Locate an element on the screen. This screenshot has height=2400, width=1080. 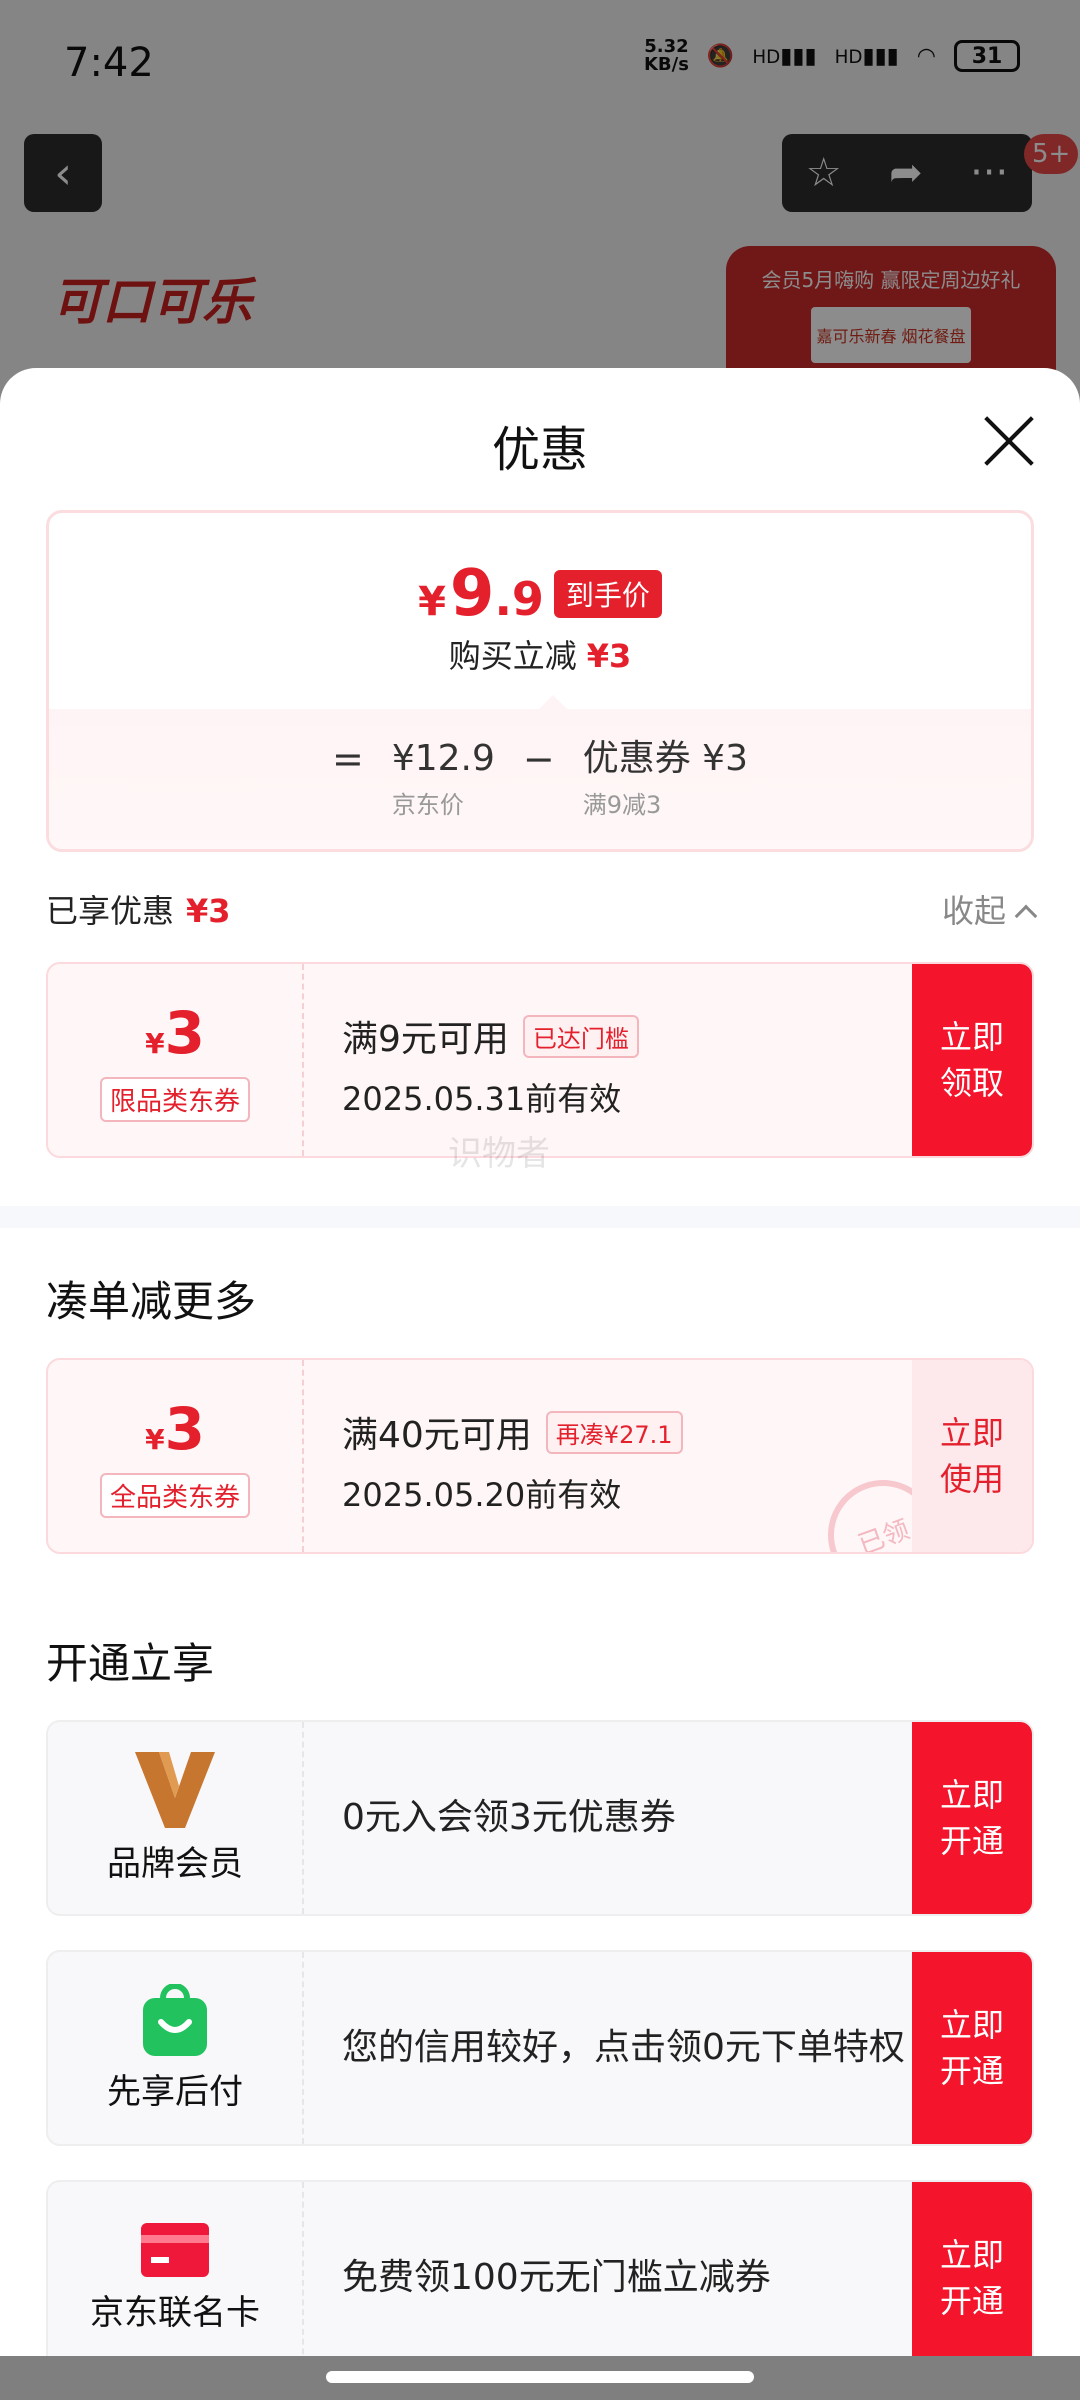
coupon-condition: 满9元可用 is located at coordinates (425, 1039).